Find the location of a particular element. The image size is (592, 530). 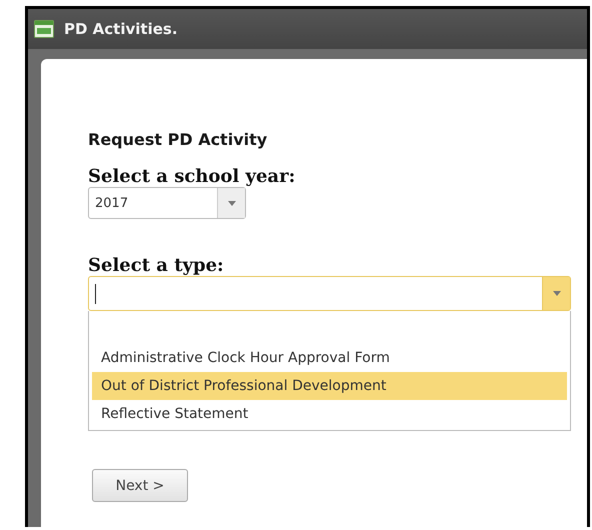

window-title: PD Activities. is located at coordinates (121, 29).